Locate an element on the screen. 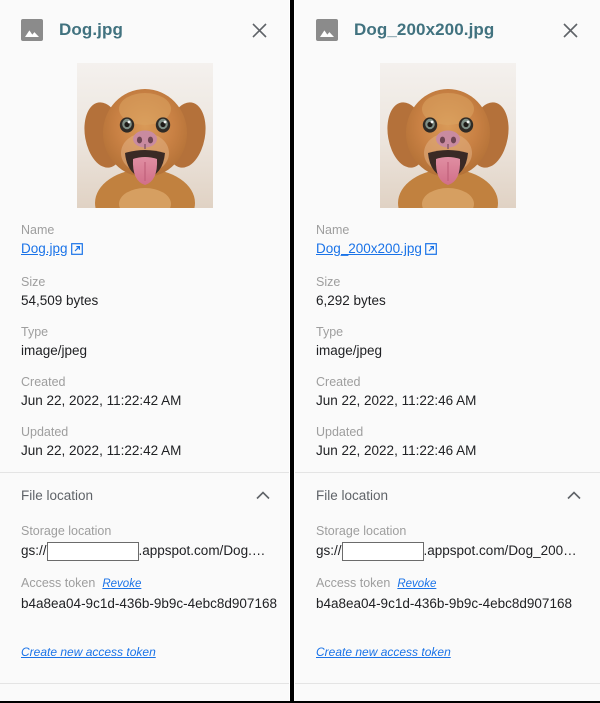  metadata-row-updated: Updated Jun 22, 2022, 11:22:46 AM is located at coordinates (447, 442).